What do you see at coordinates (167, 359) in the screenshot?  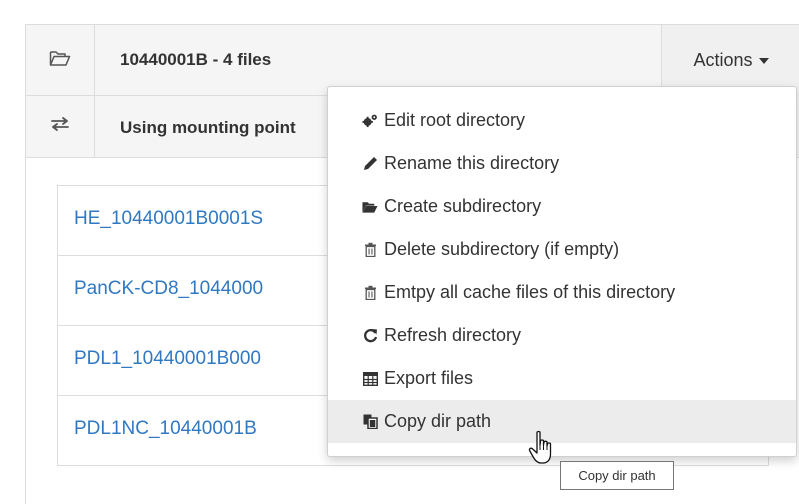 I see `file-link: PDL1_10440001B000` at bounding box center [167, 359].